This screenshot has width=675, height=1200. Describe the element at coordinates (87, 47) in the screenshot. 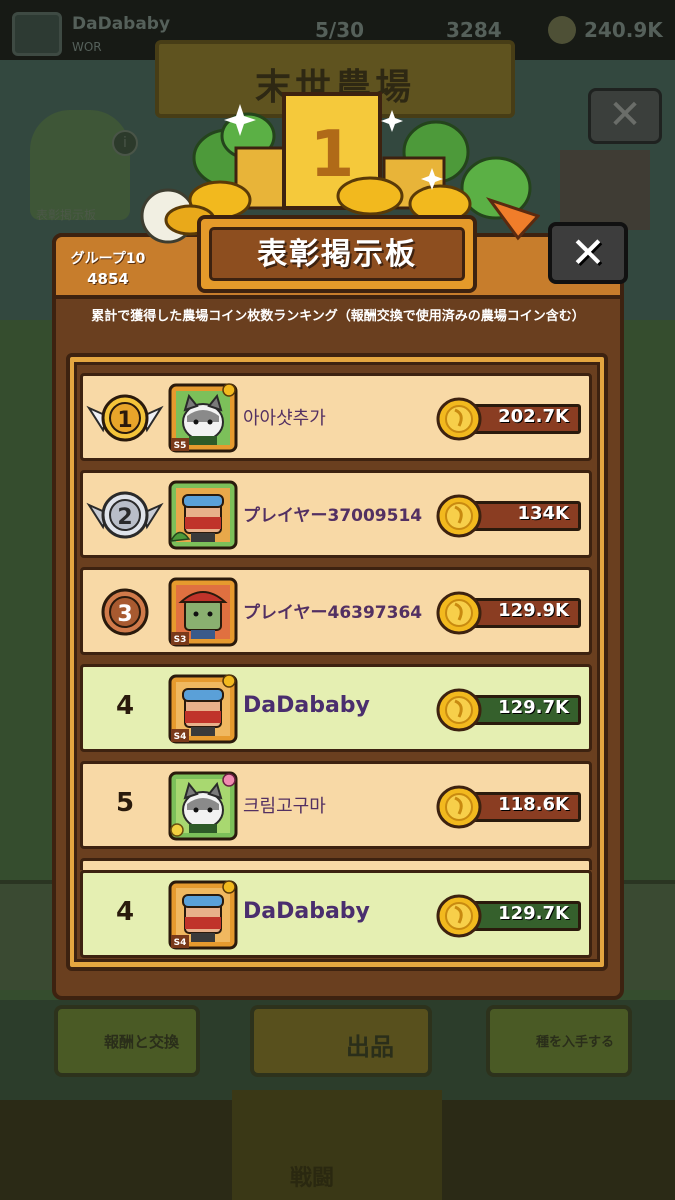

I see `player-subtitle: WOR` at that location.